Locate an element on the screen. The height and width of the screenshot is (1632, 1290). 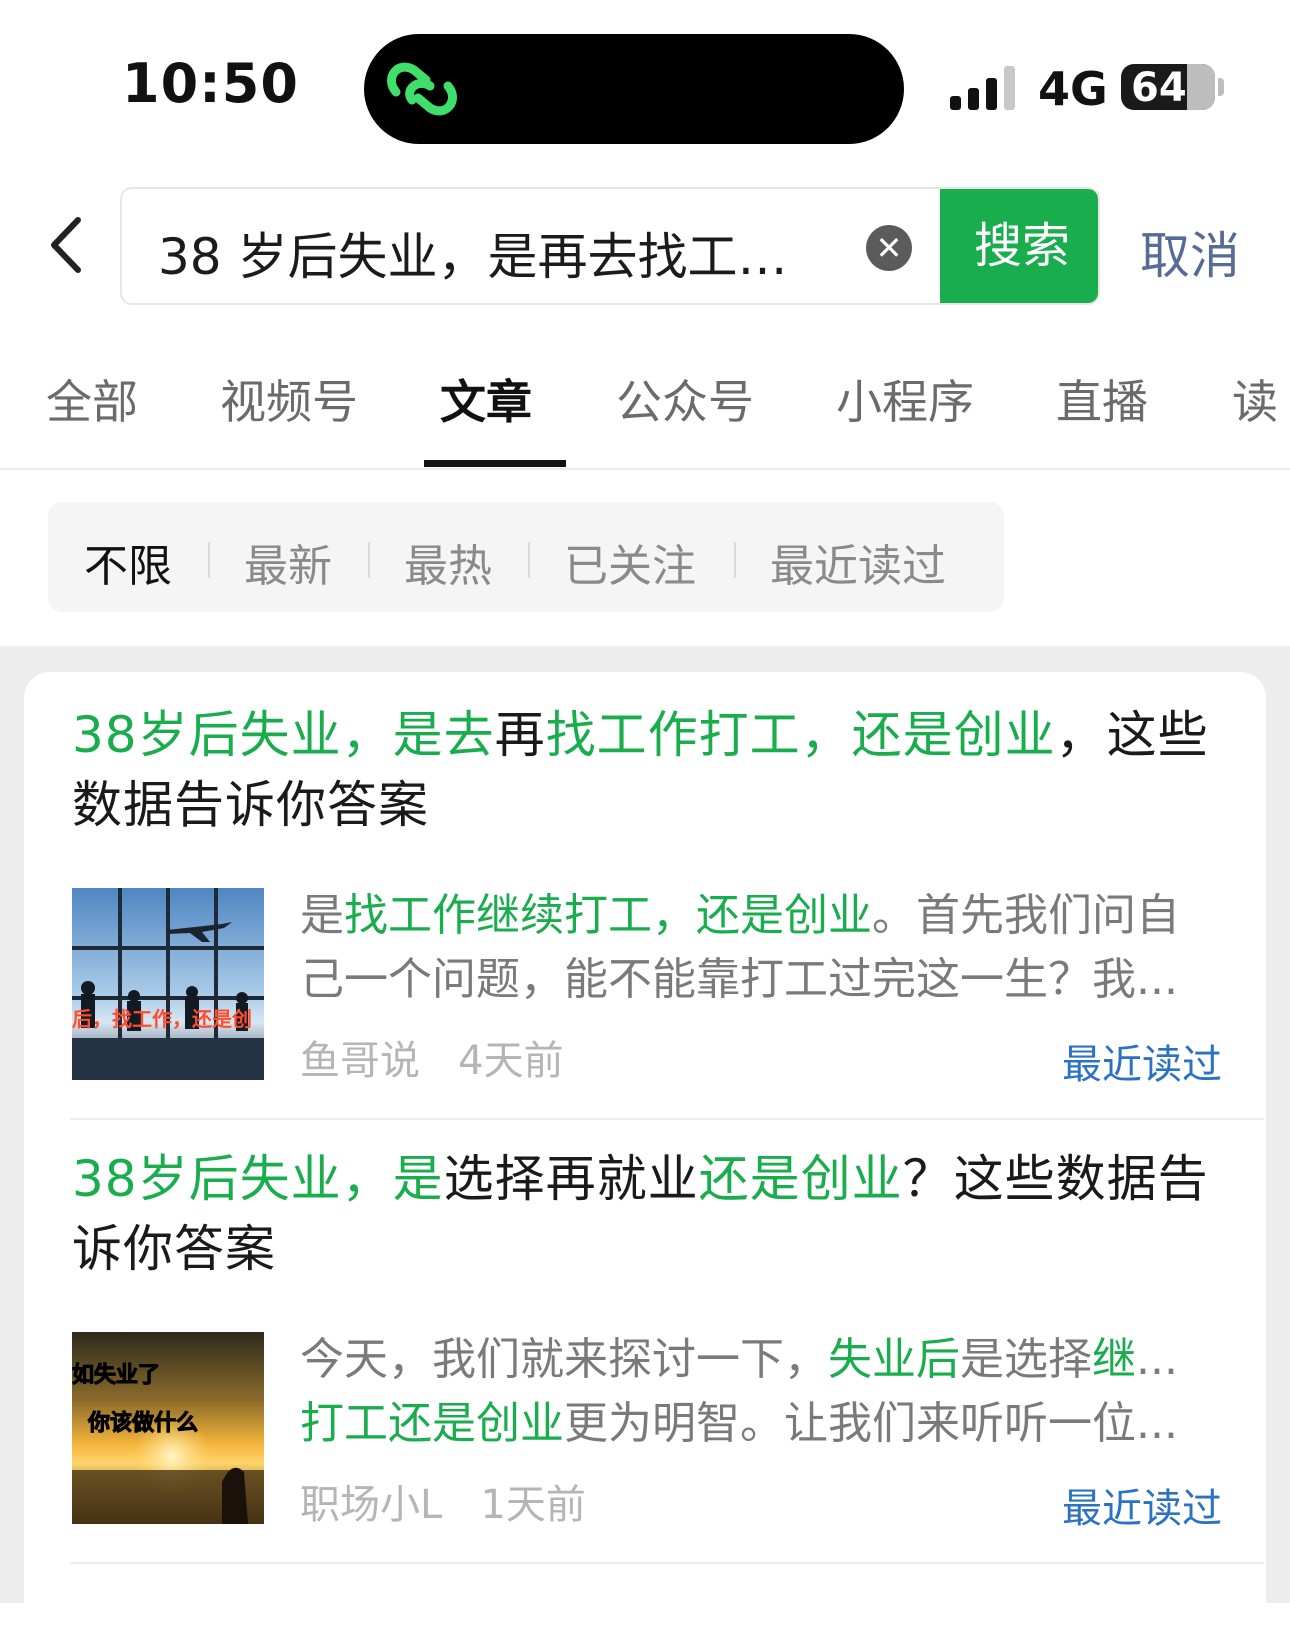
cancel-button: 取消 is located at coordinates (1190, 252).